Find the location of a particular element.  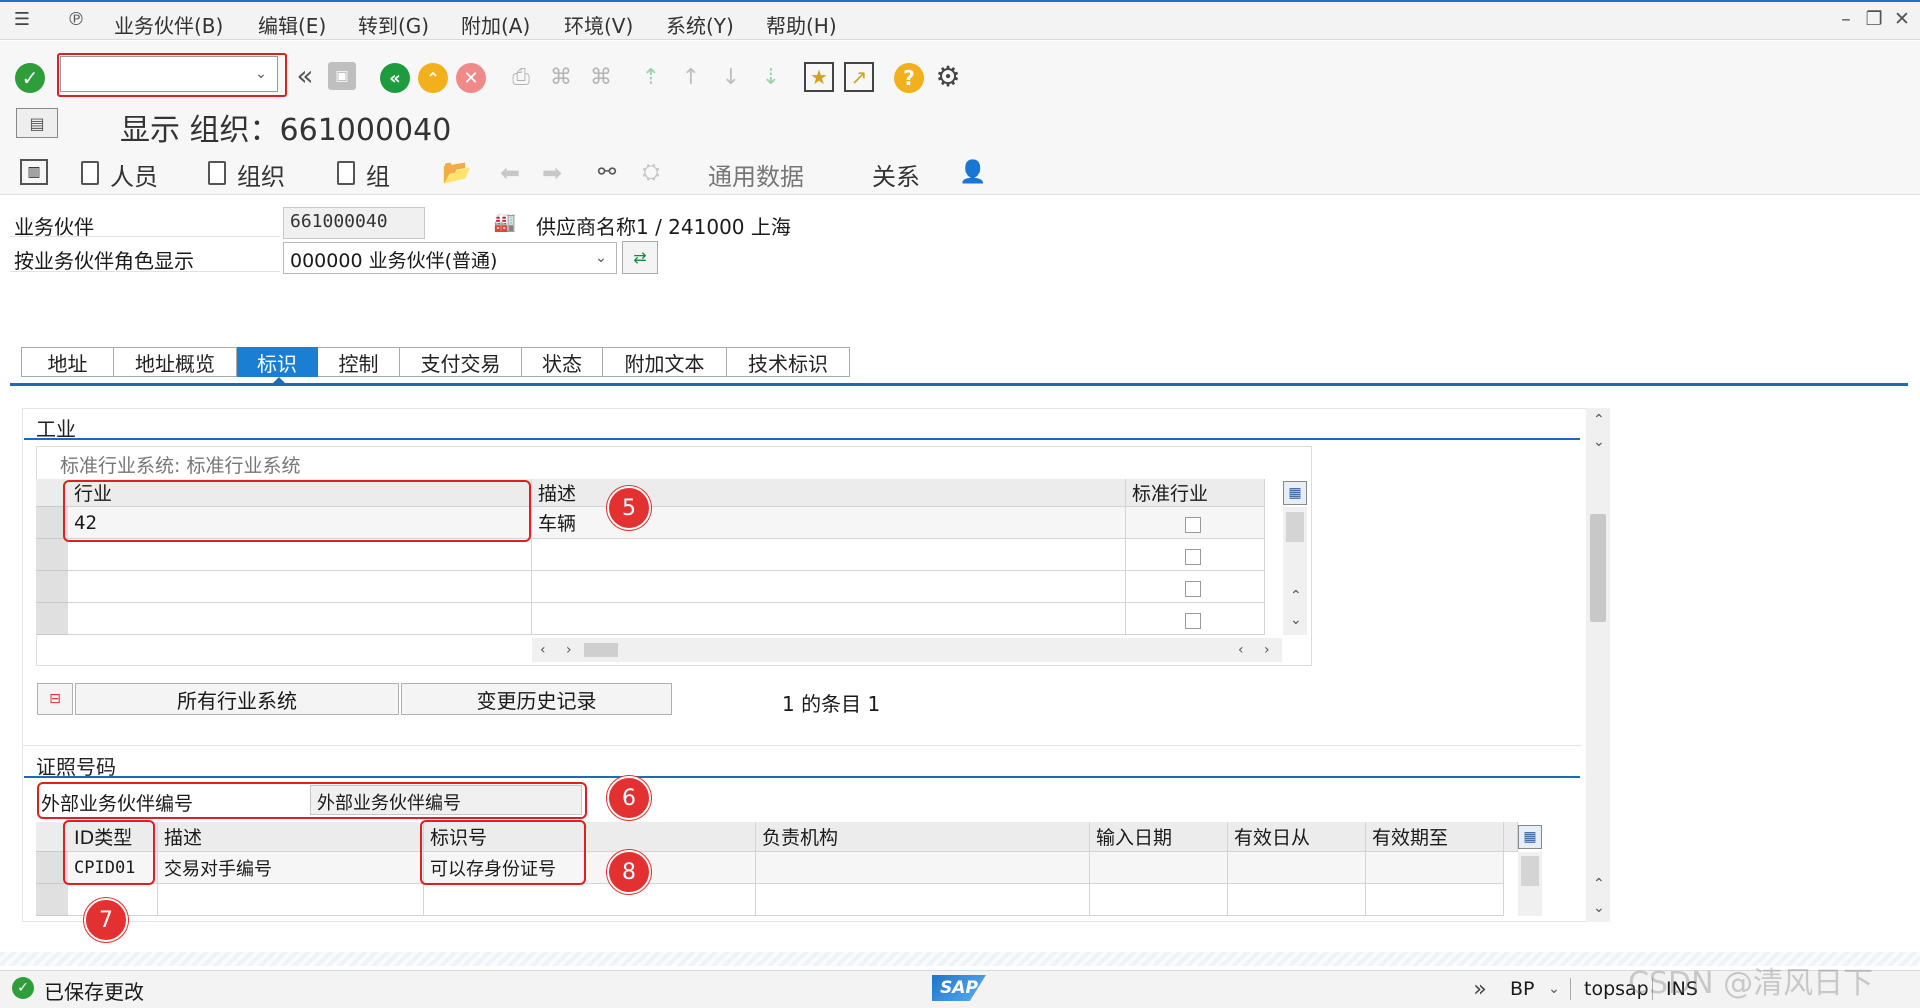

industry-vscroll-thumb is located at coordinates (1295, 527).